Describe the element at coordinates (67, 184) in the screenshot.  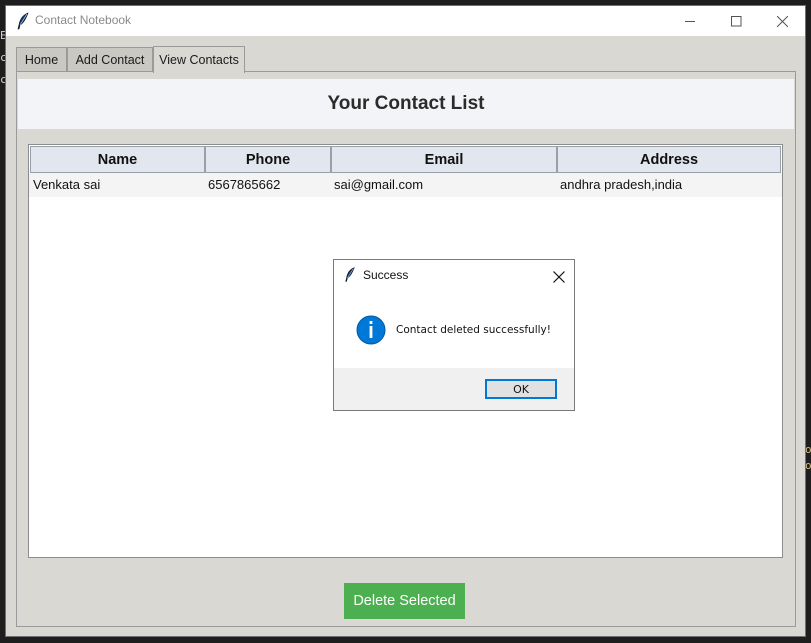
I see `cell-name: Venkata sai` at that location.